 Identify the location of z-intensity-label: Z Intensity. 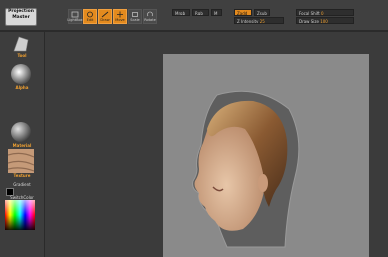
(248, 21).